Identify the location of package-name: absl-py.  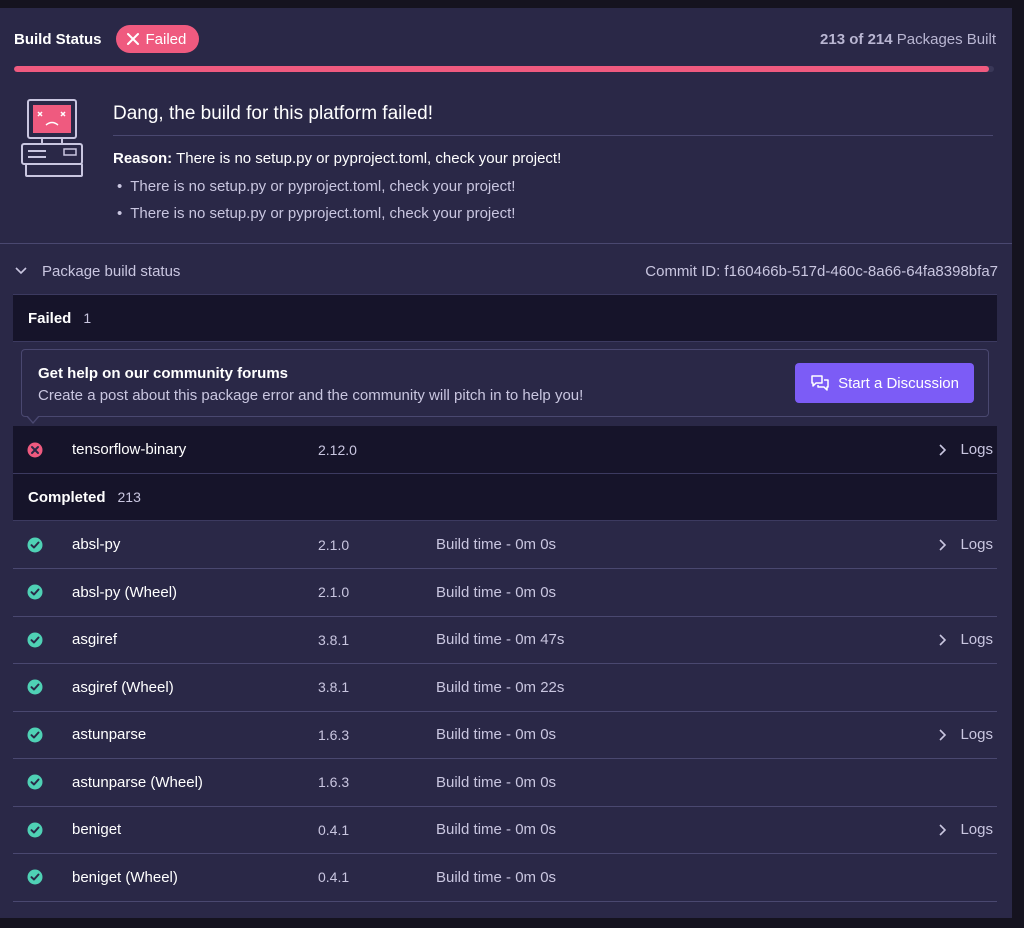
(96, 544).